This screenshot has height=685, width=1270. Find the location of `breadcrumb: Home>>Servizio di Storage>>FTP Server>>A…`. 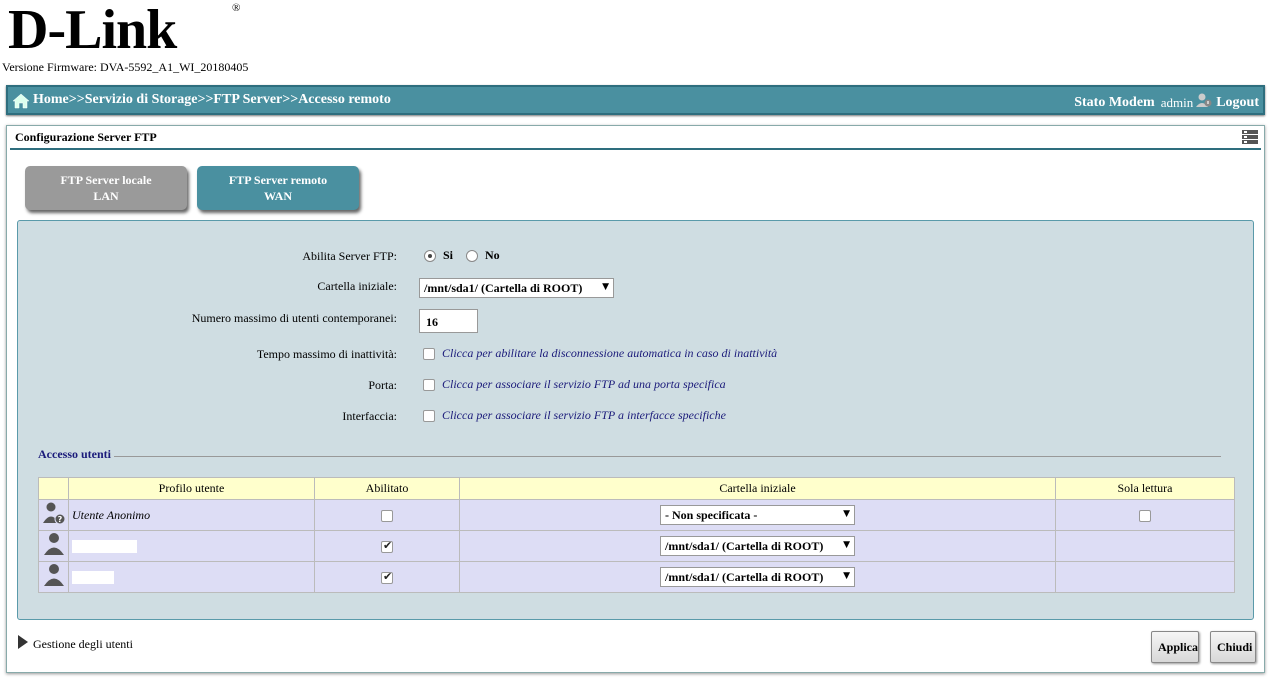

breadcrumb: Home>>Servizio di Storage>>FTP Server>>A… is located at coordinates (212, 100).